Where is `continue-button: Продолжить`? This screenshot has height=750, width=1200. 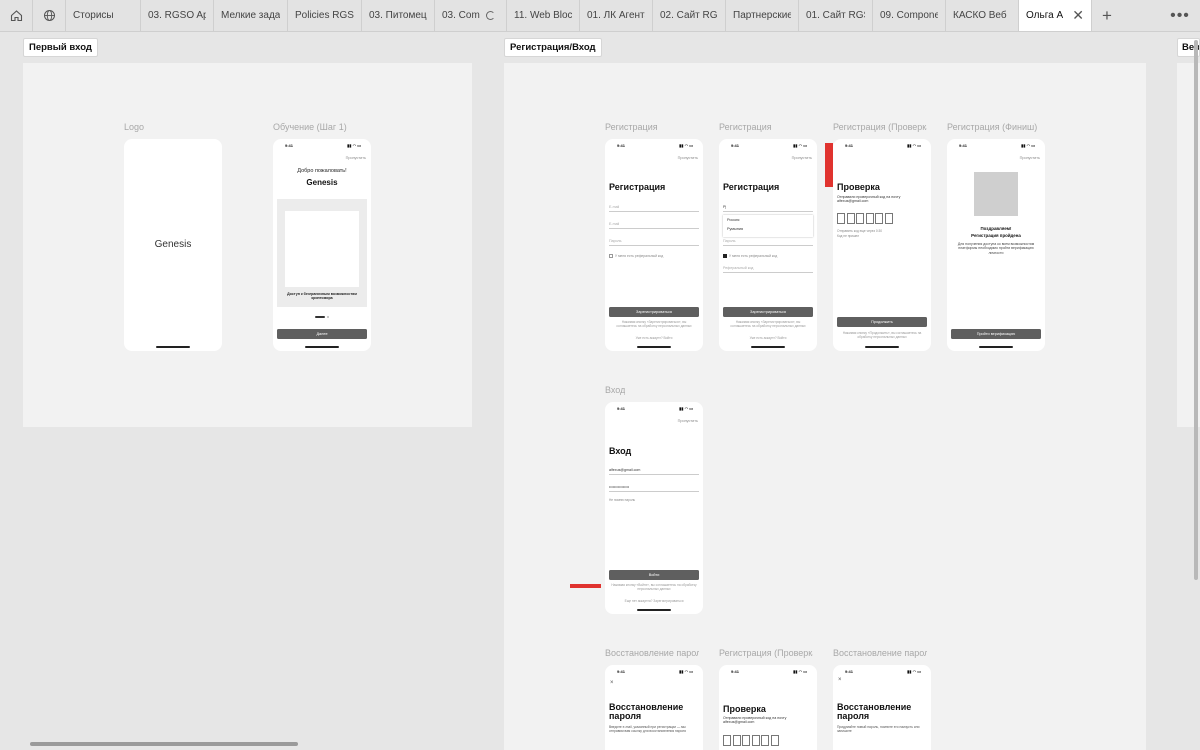
continue-button: Продолжить is located at coordinates (882, 322).